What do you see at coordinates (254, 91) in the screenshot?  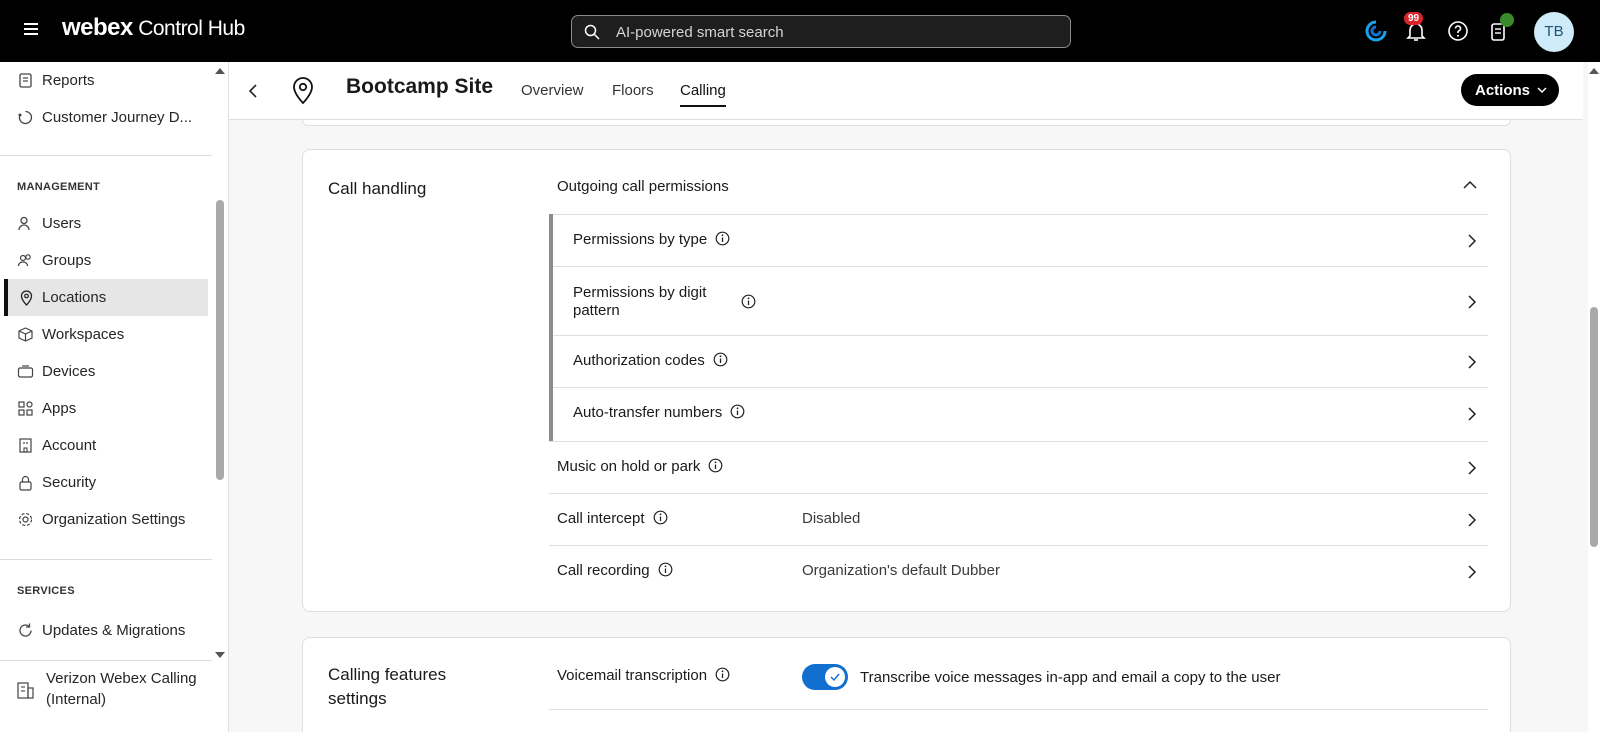 I see `back-arrow-icon` at bounding box center [254, 91].